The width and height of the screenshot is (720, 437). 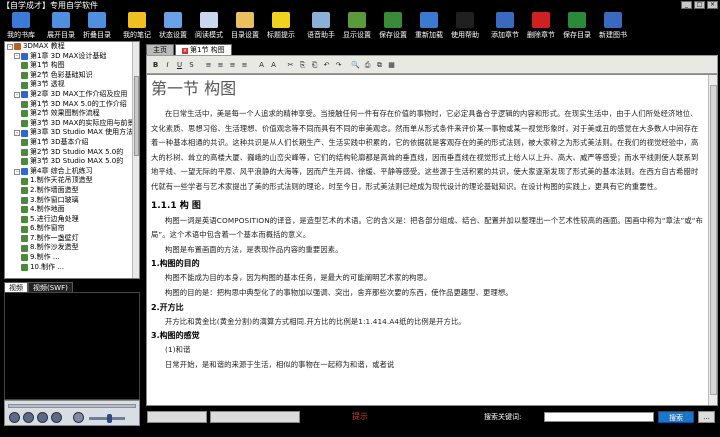 What do you see at coordinates (321, 25) in the screenshot?
I see `toolbar-button: 语音助手` at bounding box center [321, 25].